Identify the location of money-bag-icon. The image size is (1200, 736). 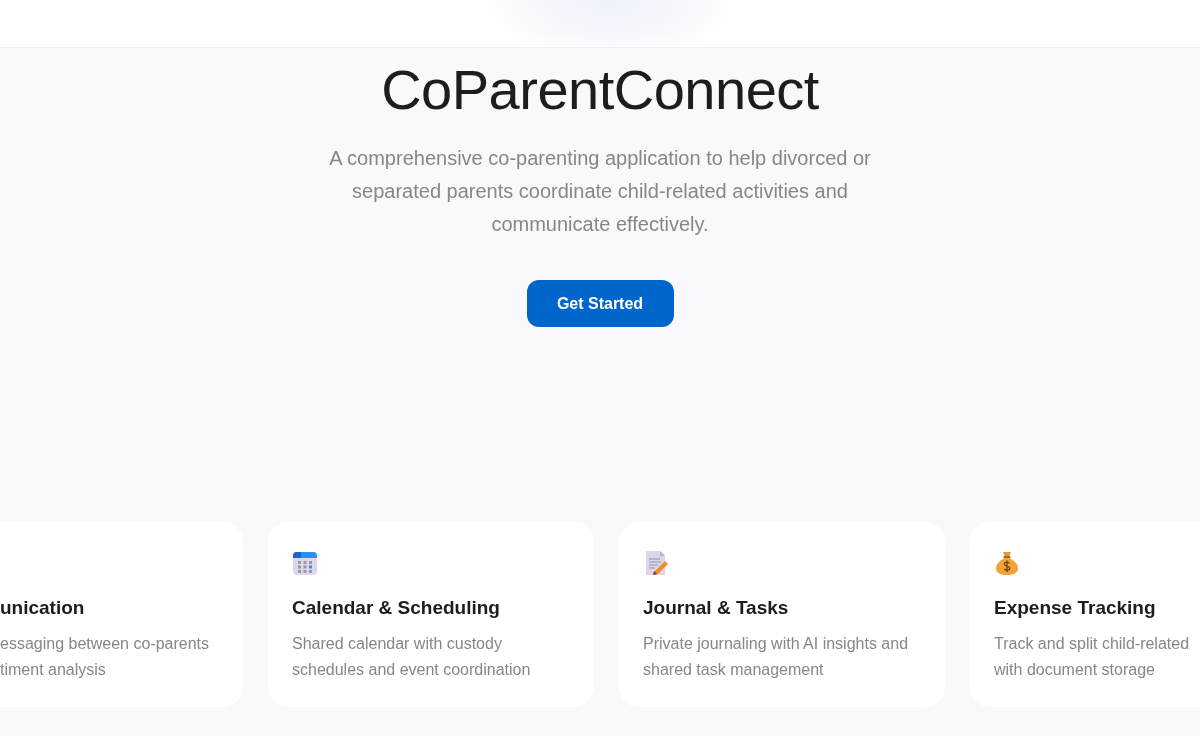
(1007, 563).